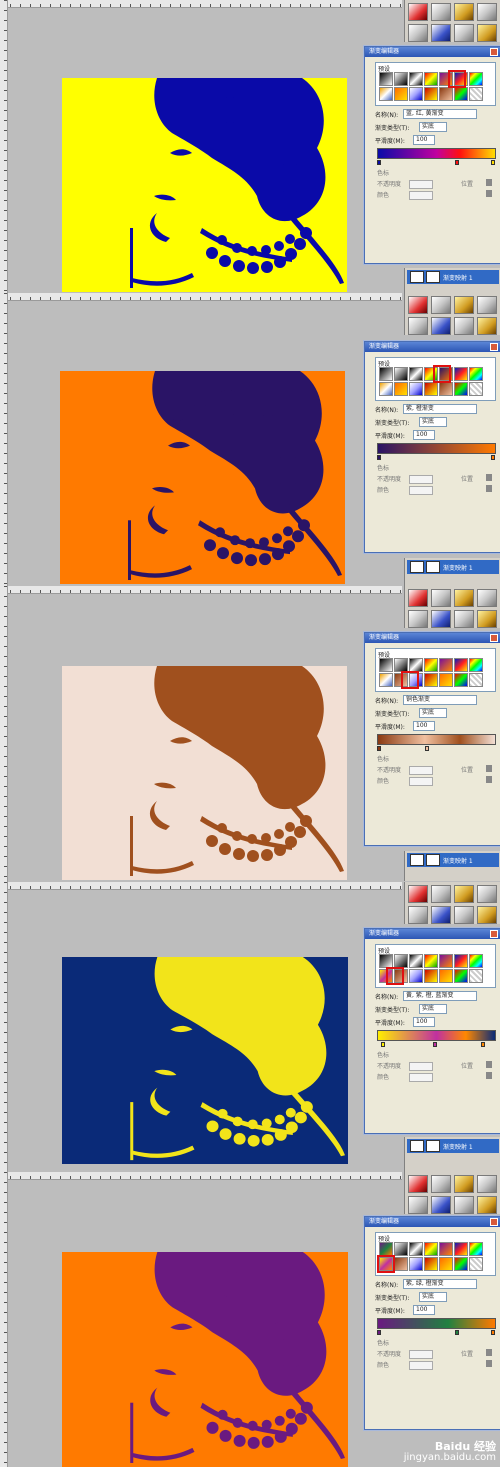 The width and height of the screenshot is (500, 1467). Describe the element at coordinates (440, 1284) in the screenshot. I see `name-field: 紫, 绿, 橙渐变` at that location.